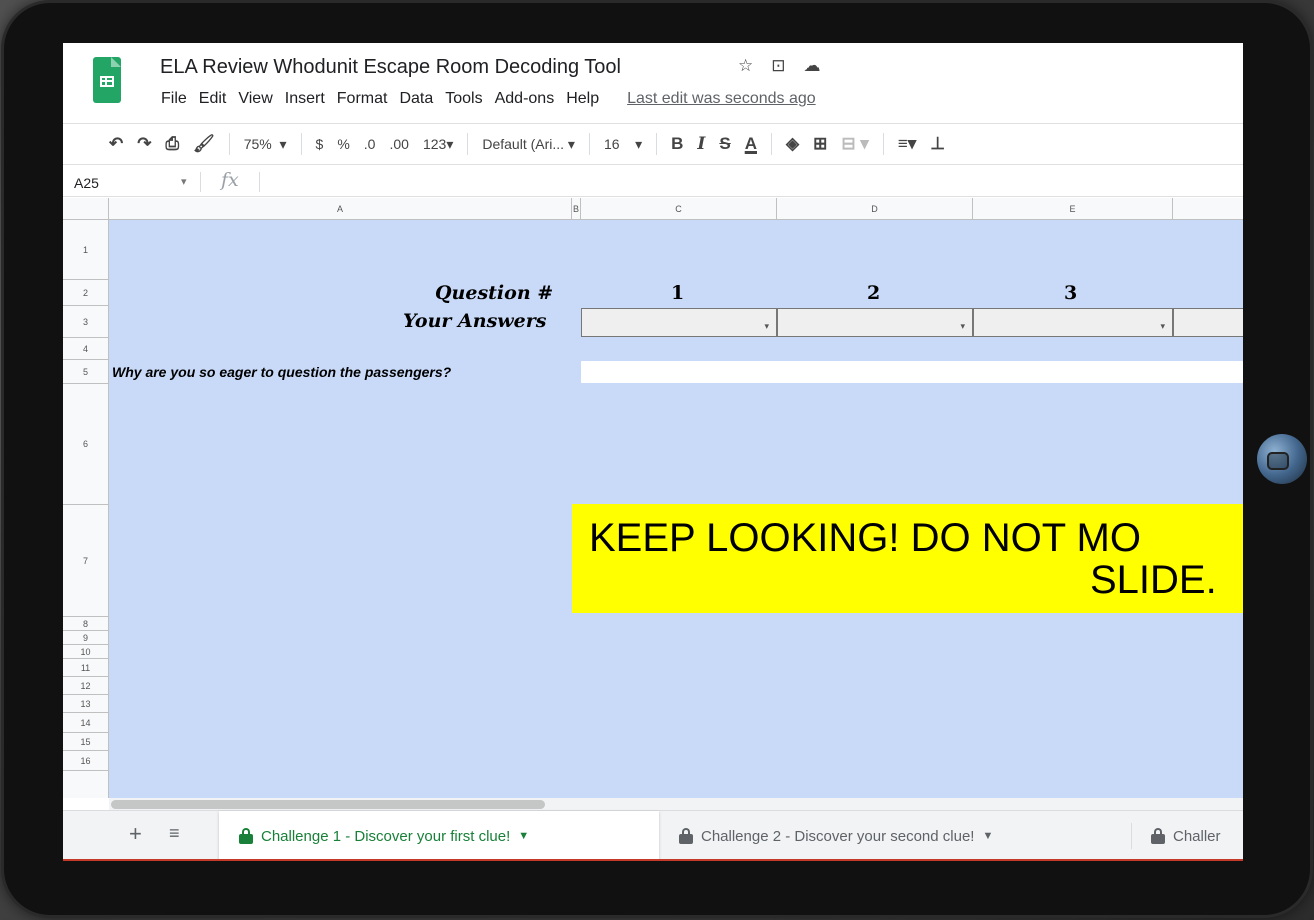 This screenshot has height=920, width=1314. I want to click on row-header: 8, so click(86, 624).